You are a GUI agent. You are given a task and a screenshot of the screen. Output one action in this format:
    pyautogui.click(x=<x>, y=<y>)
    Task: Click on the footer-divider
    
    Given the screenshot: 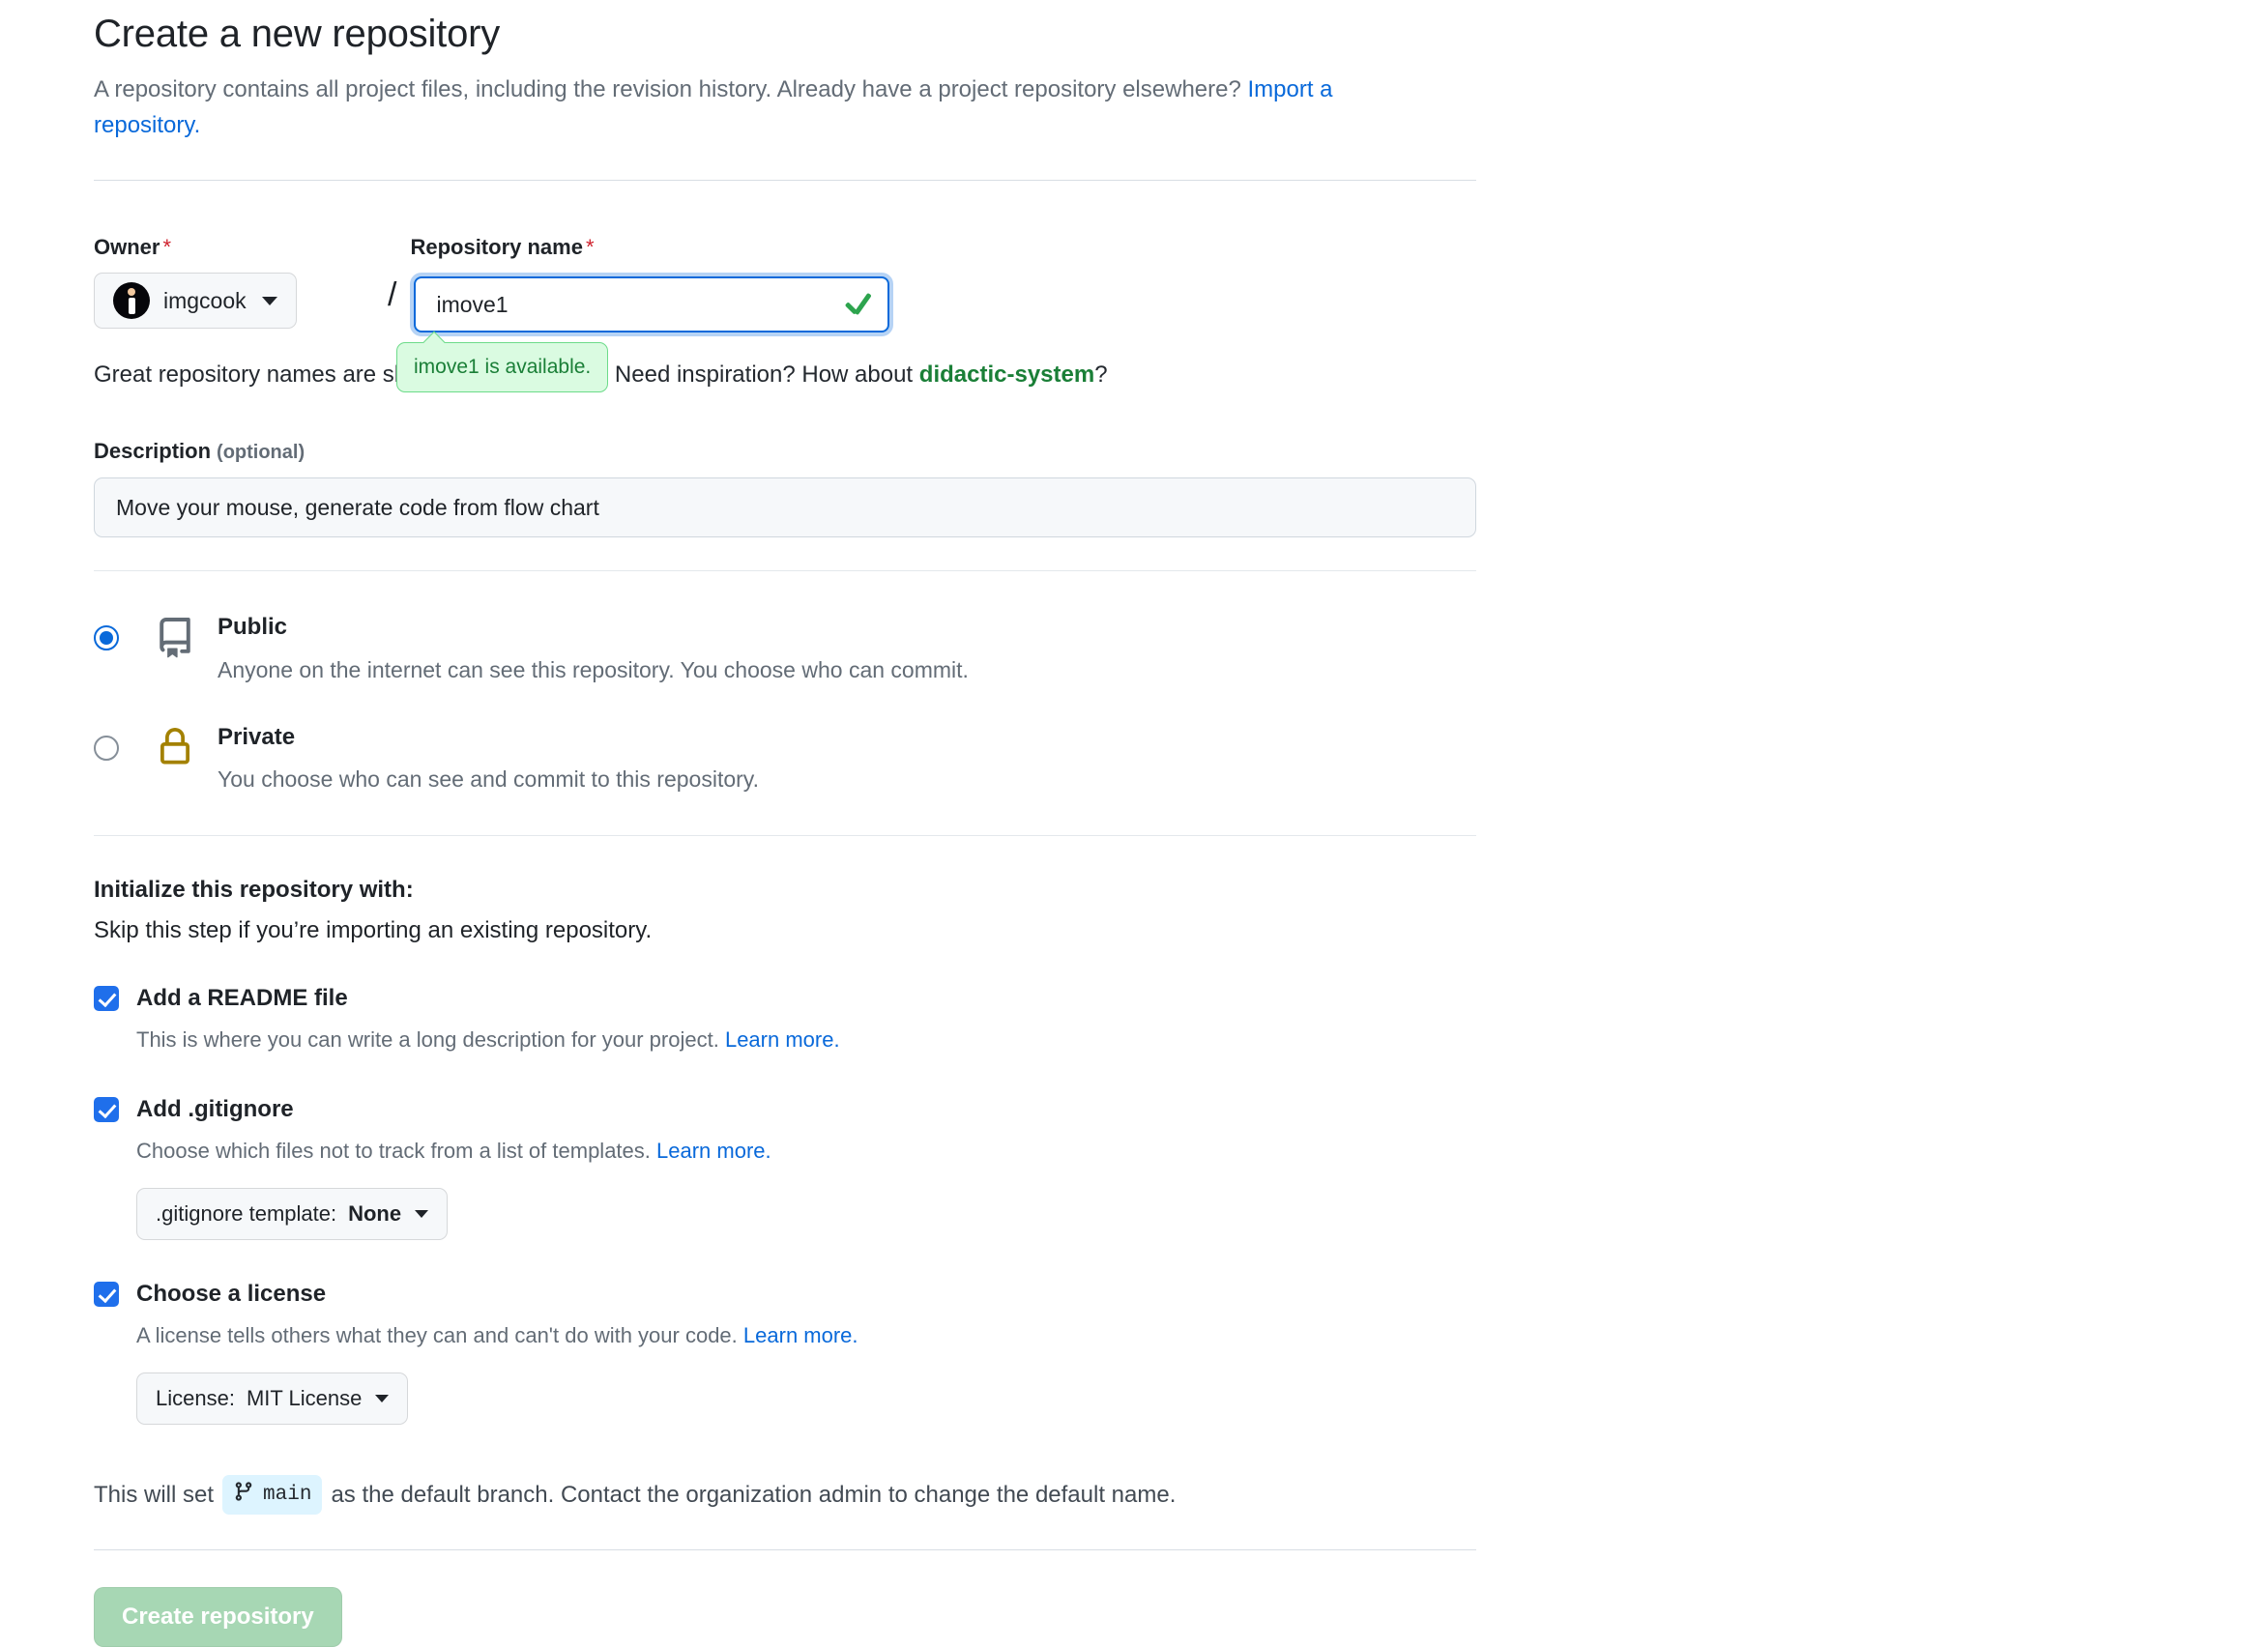 What is the action you would take?
    pyautogui.click(x=785, y=1550)
    